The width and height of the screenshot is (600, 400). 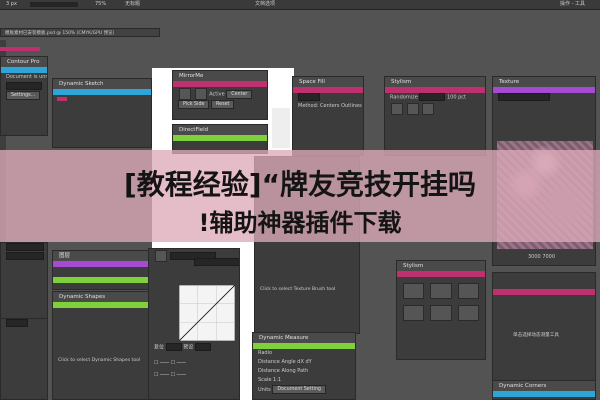 I want to click on texture-panel-row, so click(x=544, y=97).